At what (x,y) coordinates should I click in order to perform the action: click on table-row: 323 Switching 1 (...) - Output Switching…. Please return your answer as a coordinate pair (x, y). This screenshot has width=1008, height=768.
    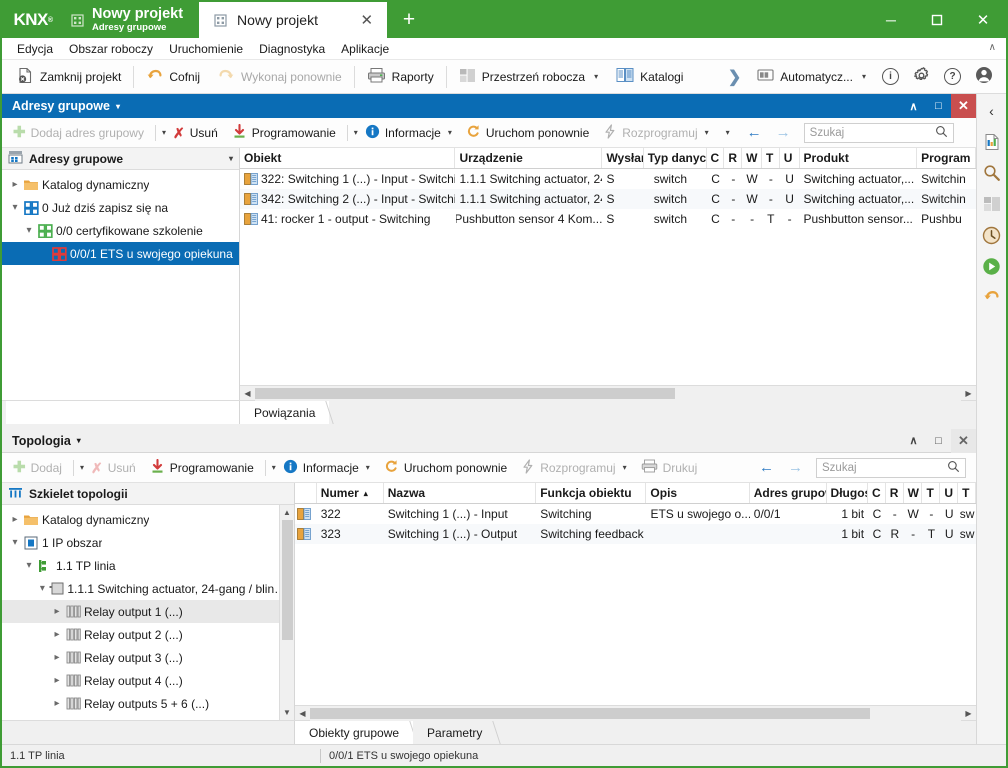
    Looking at the image, I should click on (635, 534).